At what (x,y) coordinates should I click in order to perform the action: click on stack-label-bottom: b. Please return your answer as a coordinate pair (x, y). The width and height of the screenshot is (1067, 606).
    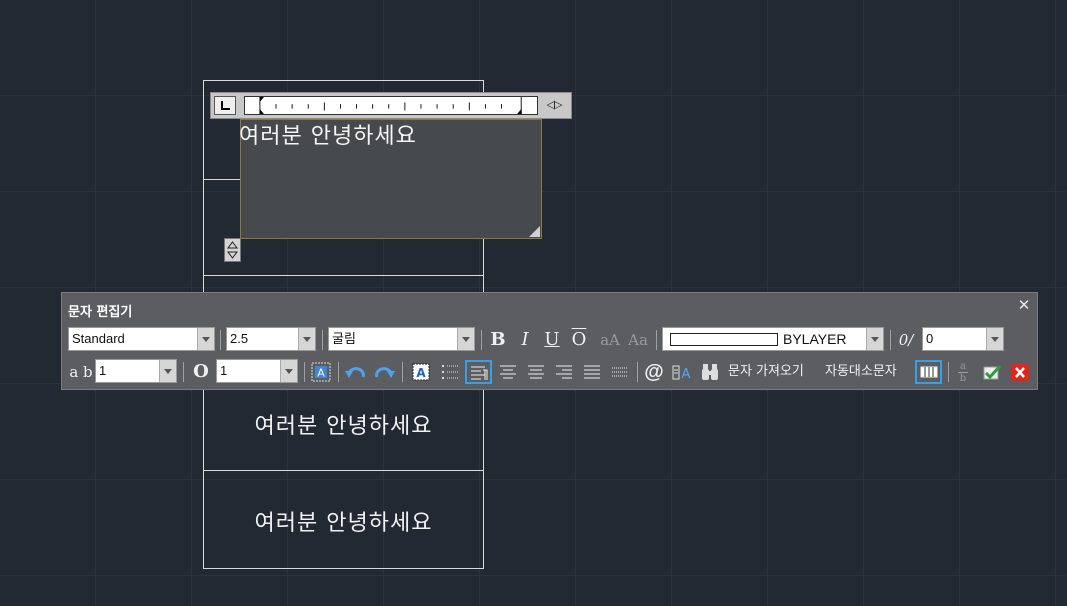
    Looking at the image, I should click on (963, 378).